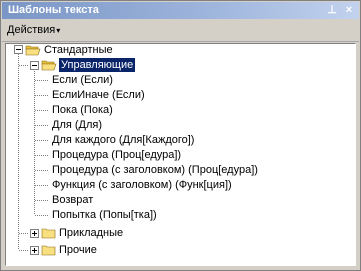  Describe the element at coordinates (82, 110) in the screenshot. I see `tree-node-template: Пока (Пока)` at that location.